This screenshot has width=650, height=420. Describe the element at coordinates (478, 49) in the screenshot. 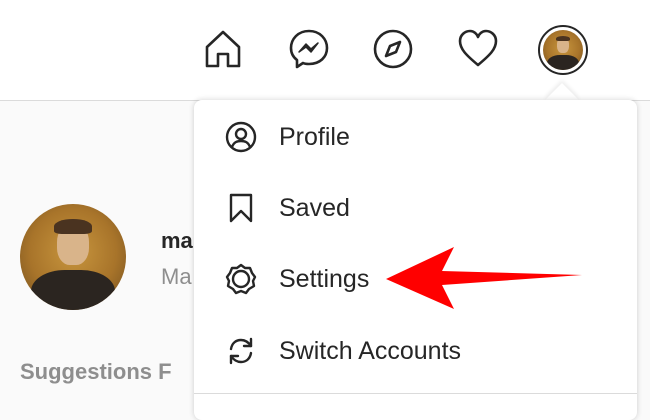

I see `activity-heart-icon` at that location.